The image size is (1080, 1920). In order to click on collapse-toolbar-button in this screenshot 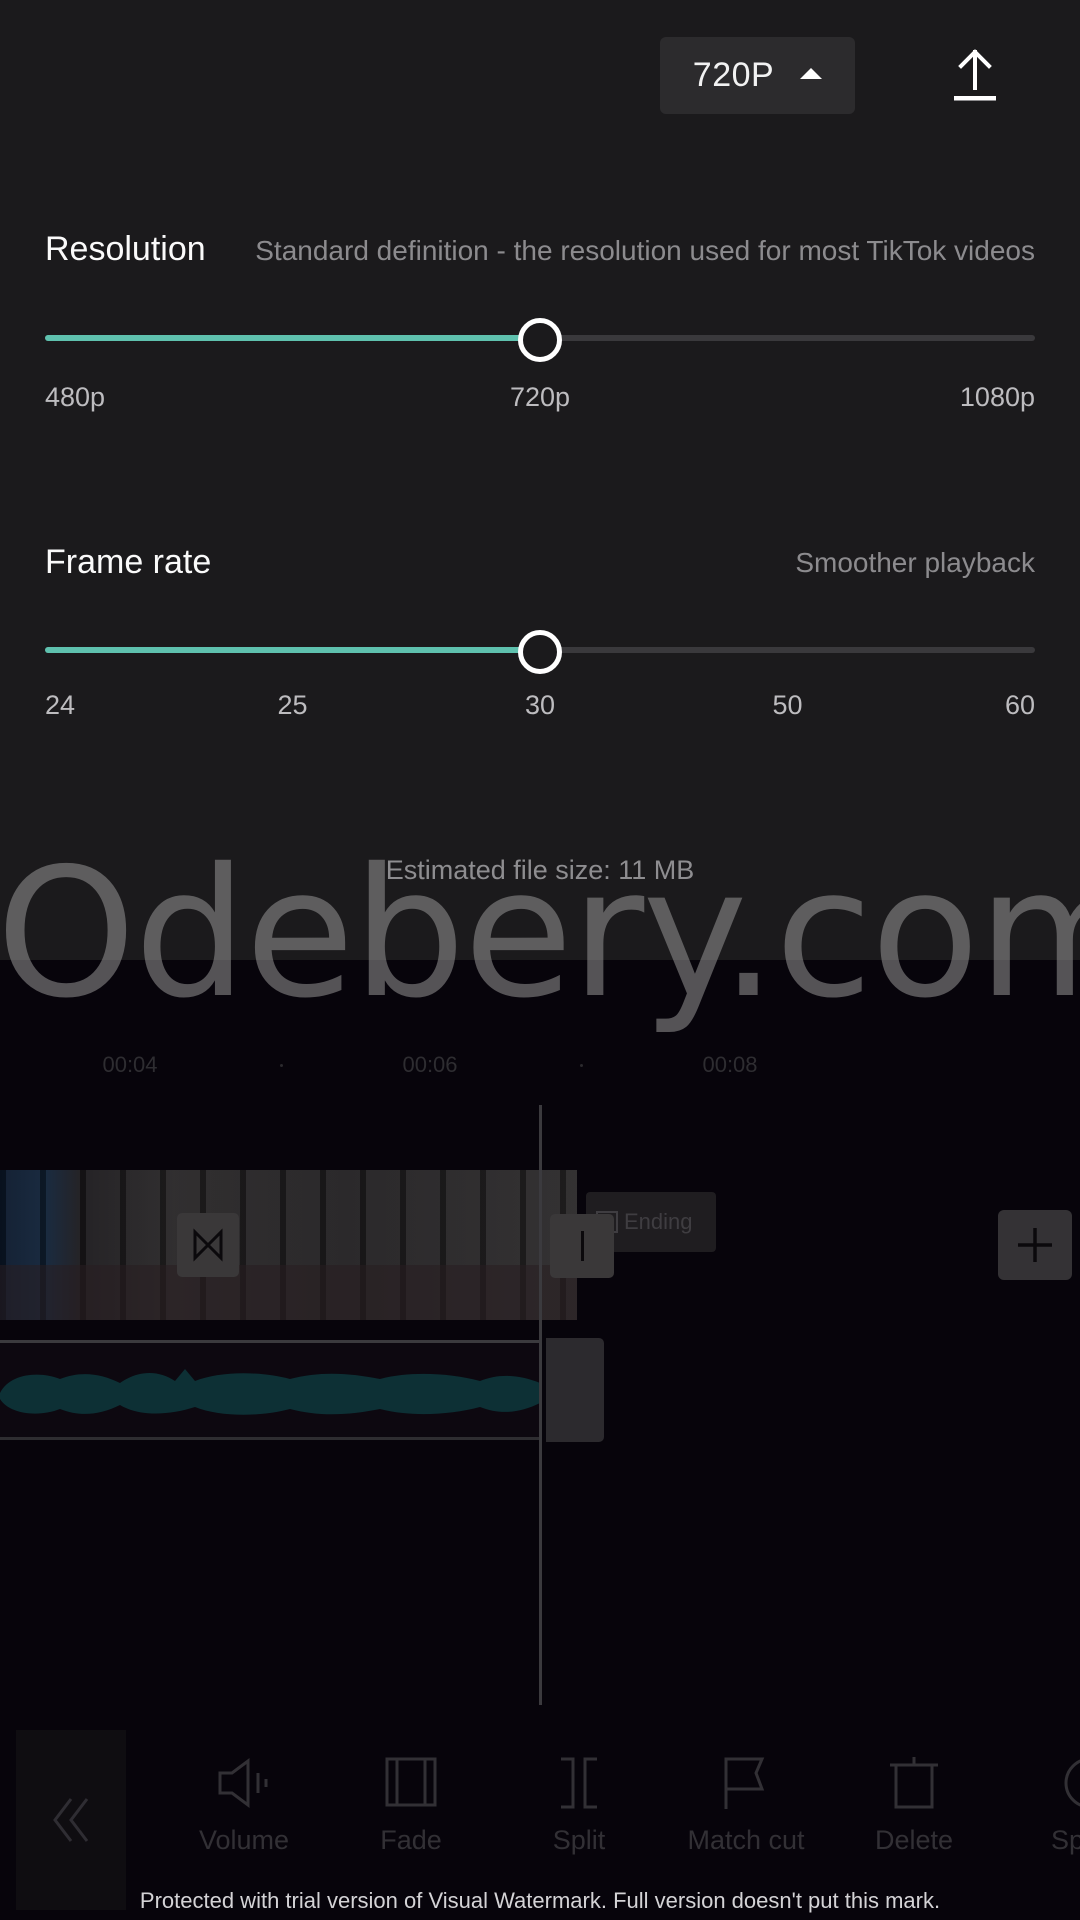, I will do `click(71, 1820)`.